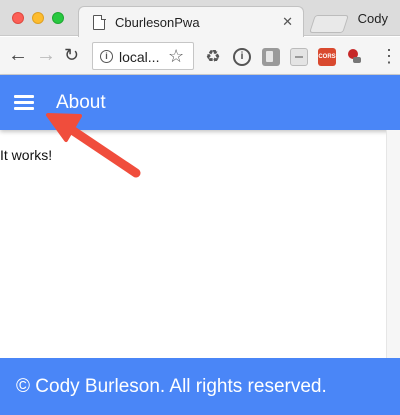 The image size is (400, 415). Describe the element at coordinates (200, 56) in the screenshot. I see `browser-toolbar: ← → ↻ i local... ☆ ♻ i CORS ⋮` at that location.